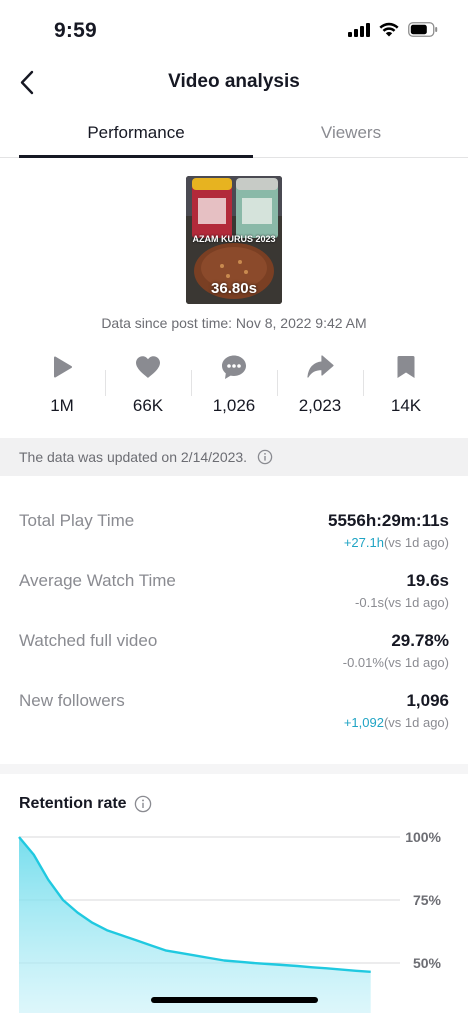 Image resolution: width=468 pixels, height=1013 pixels. I want to click on metric-label: Total Play Time, so click(77, 520).